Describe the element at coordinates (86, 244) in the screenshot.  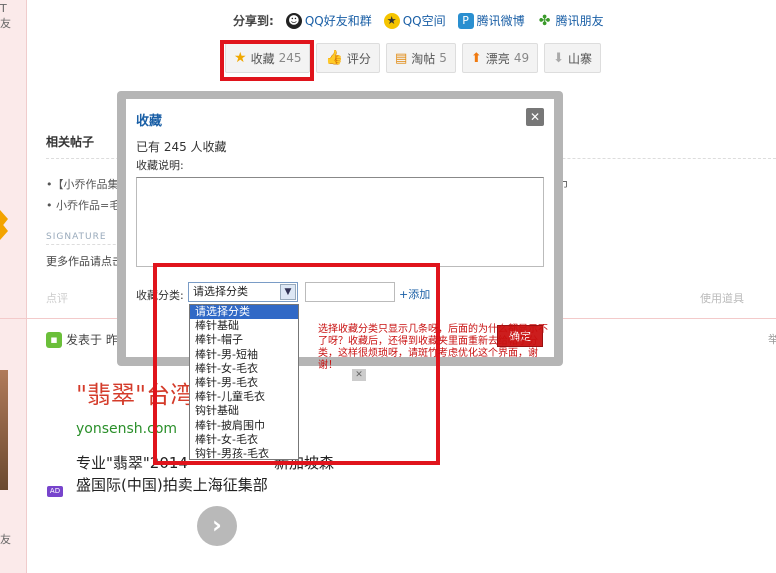
I see `divider` at that location.